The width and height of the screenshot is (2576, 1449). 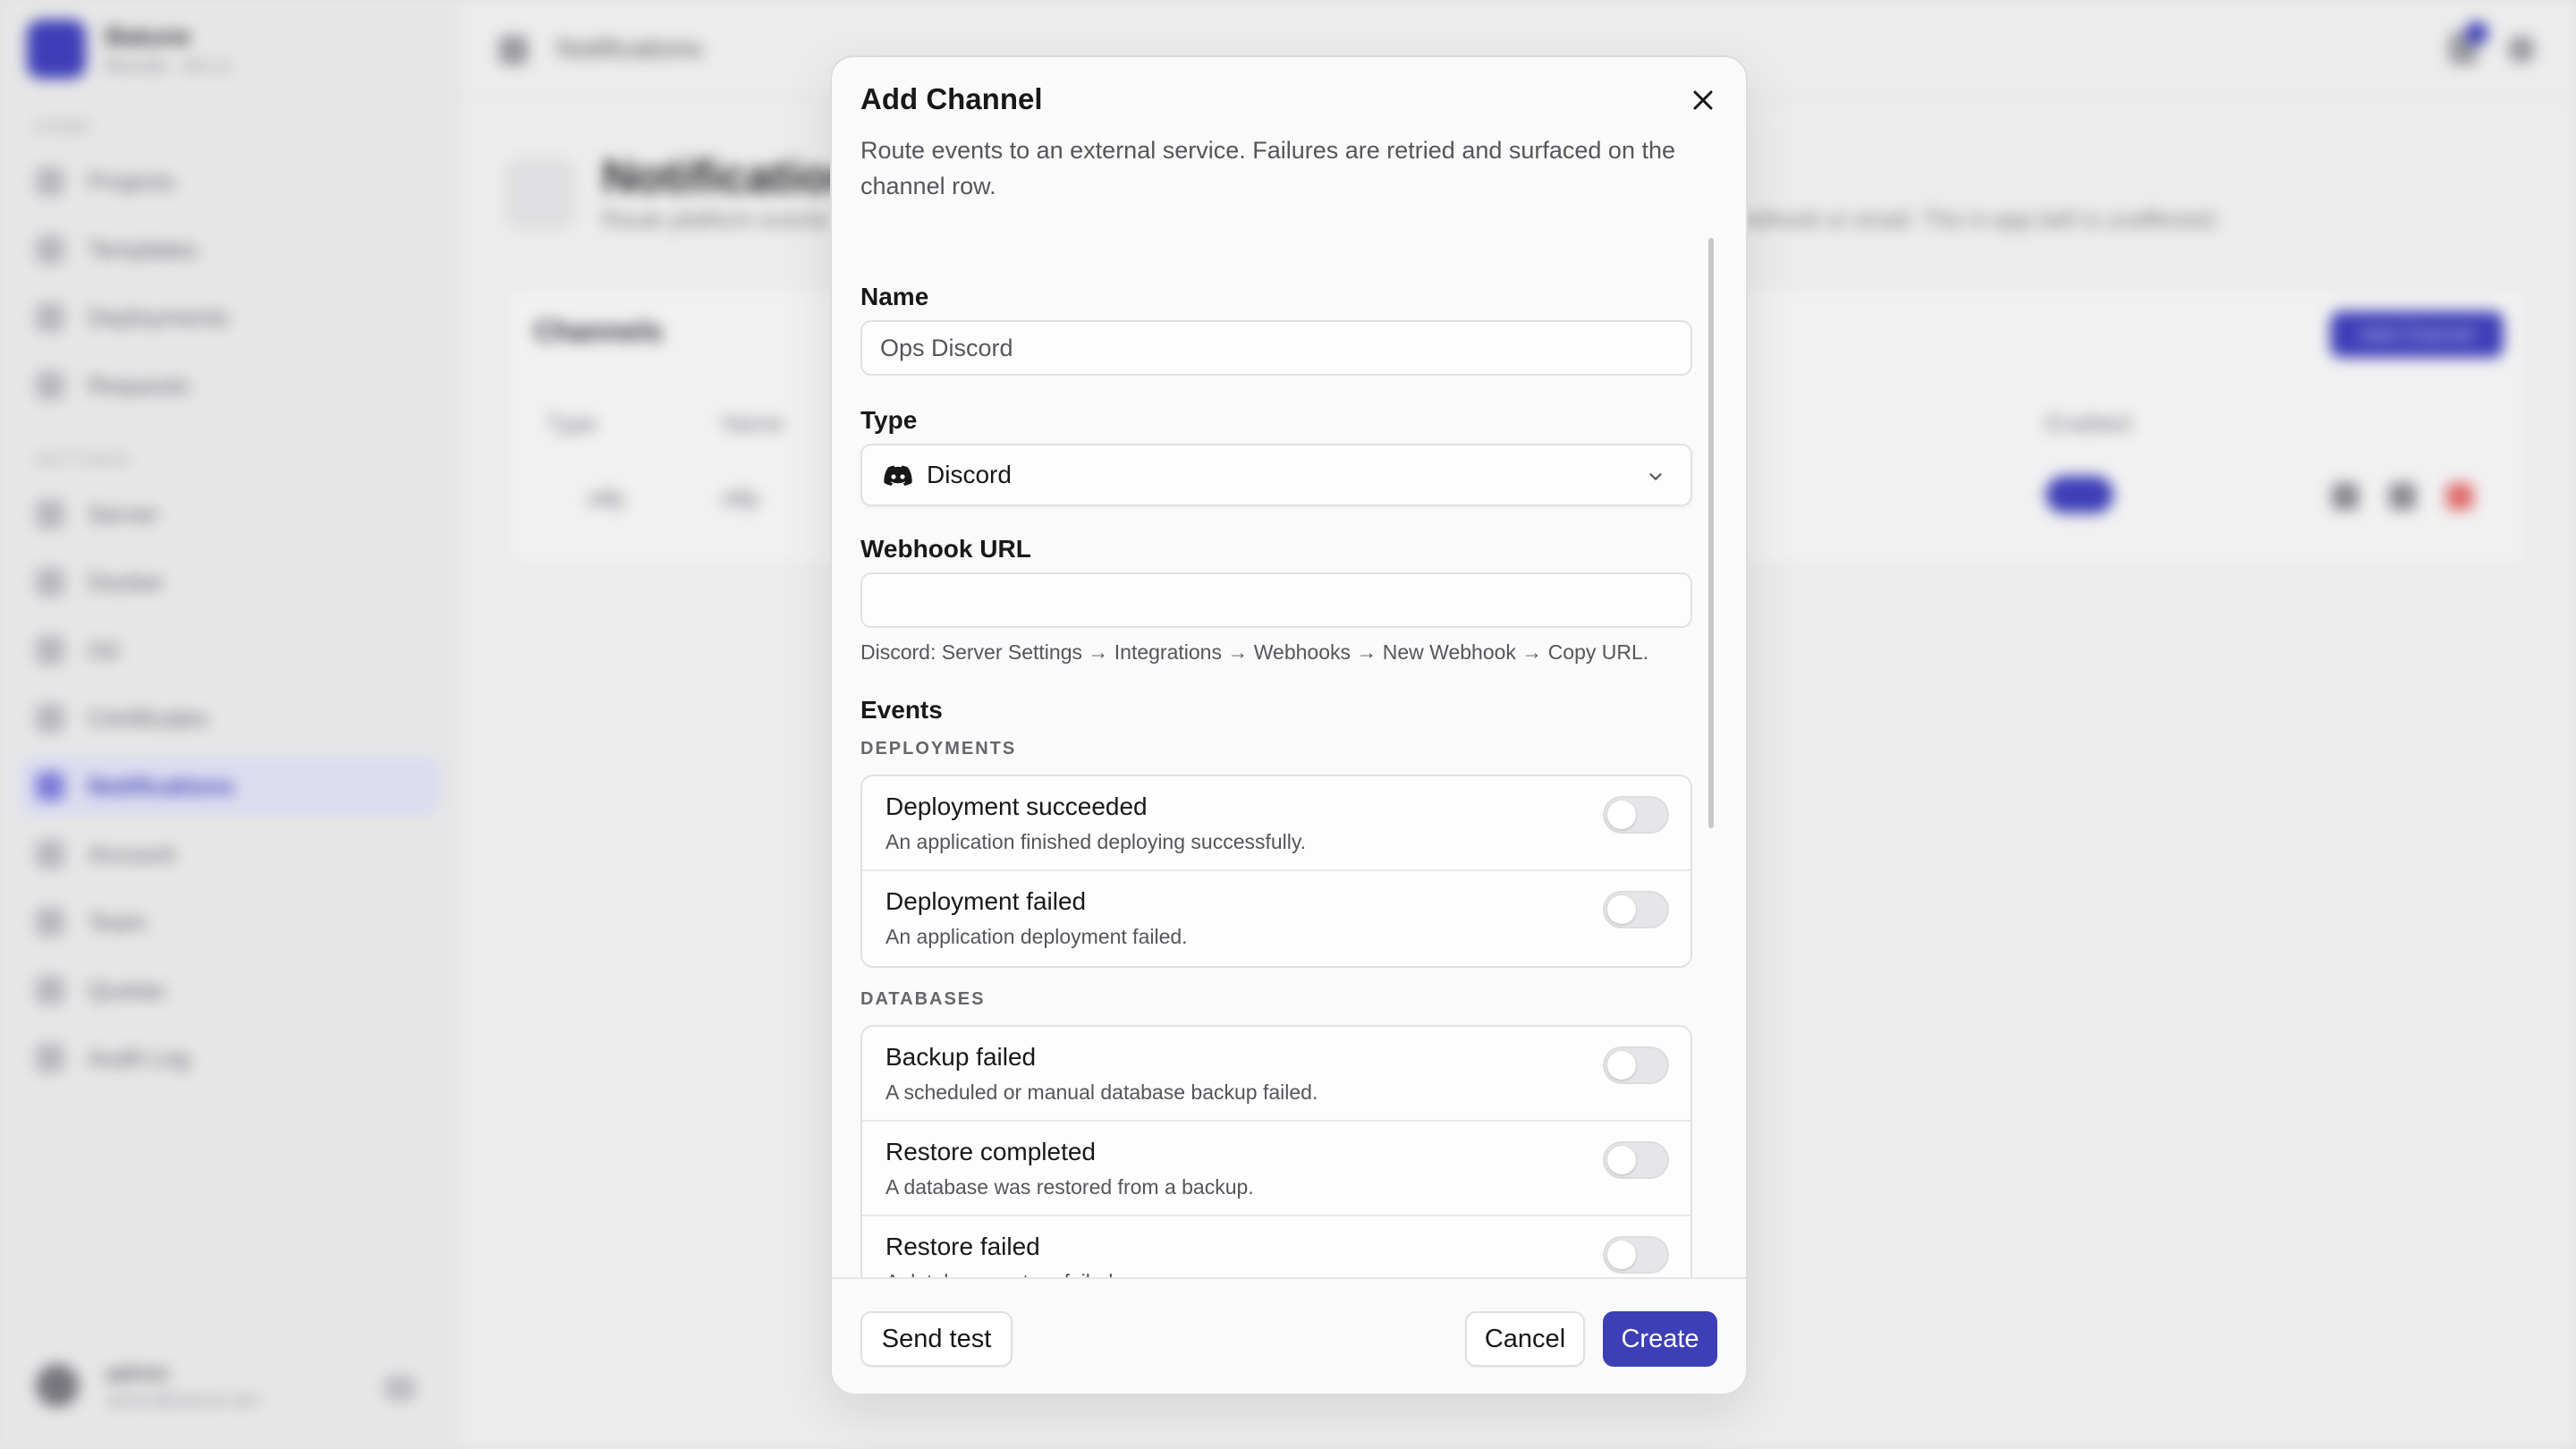 What do you see at coordinates (230, 317) in the screenshot?
I see `sidebar-item-deployments: Deployments` at bounding box center [230, 317].